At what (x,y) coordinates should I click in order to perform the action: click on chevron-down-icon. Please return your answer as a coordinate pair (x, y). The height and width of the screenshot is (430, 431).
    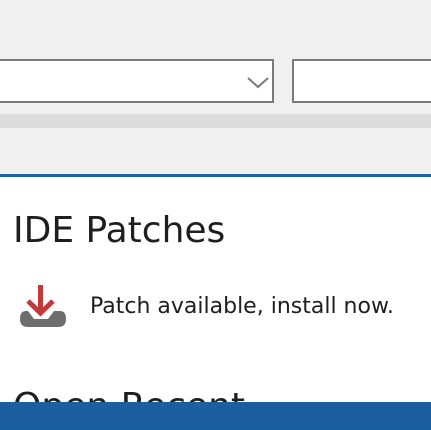
    Looking at the image, I should click on (258, 82).